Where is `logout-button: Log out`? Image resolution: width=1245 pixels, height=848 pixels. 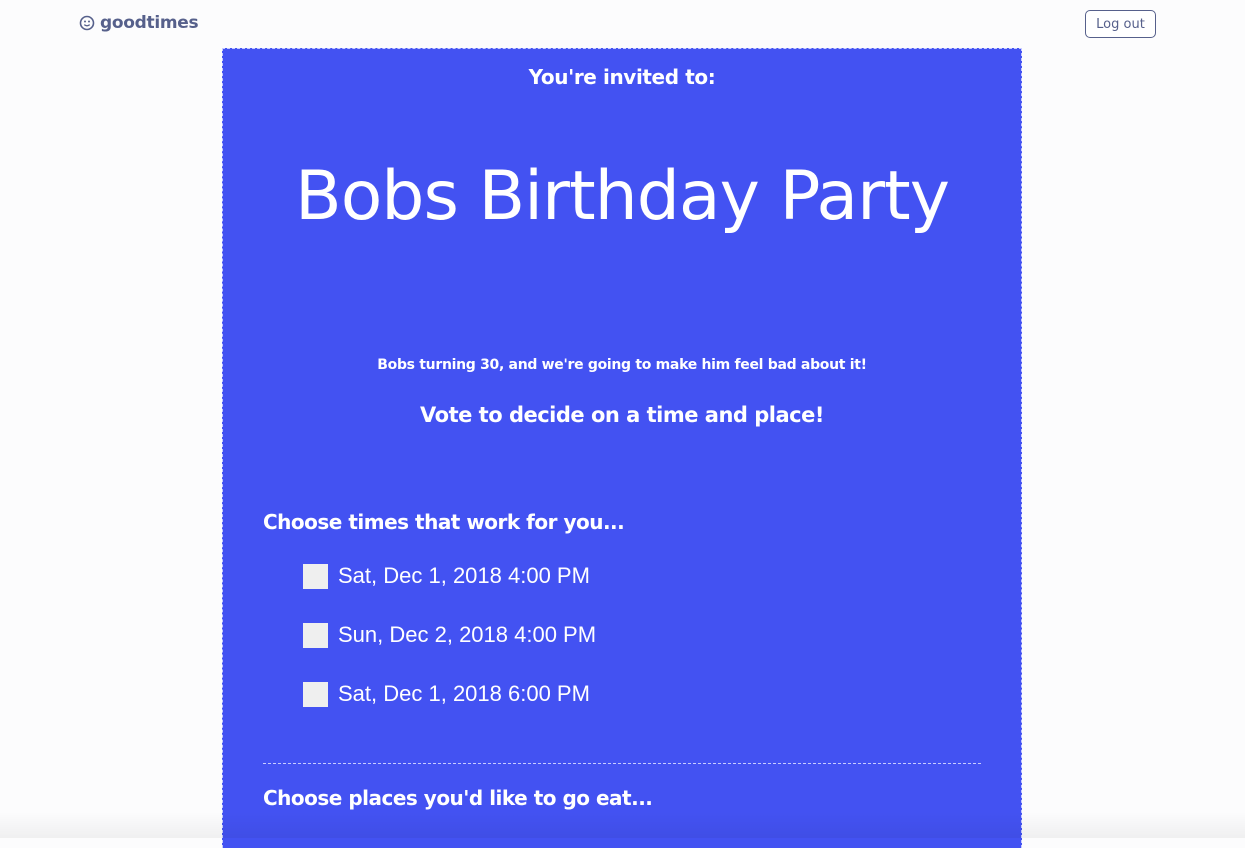
logout-button: Log out is located at coordinates (1120, 24).